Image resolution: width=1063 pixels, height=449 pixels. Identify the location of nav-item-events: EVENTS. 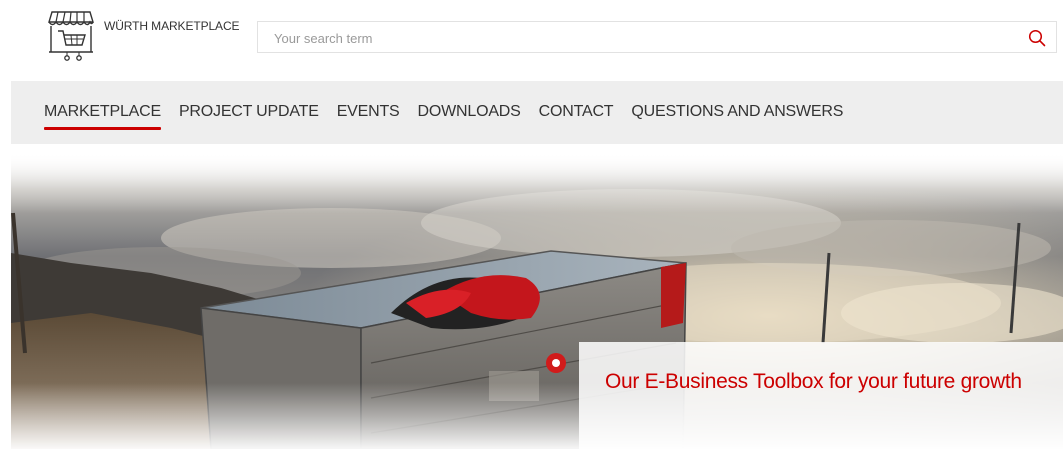
(368, 112).